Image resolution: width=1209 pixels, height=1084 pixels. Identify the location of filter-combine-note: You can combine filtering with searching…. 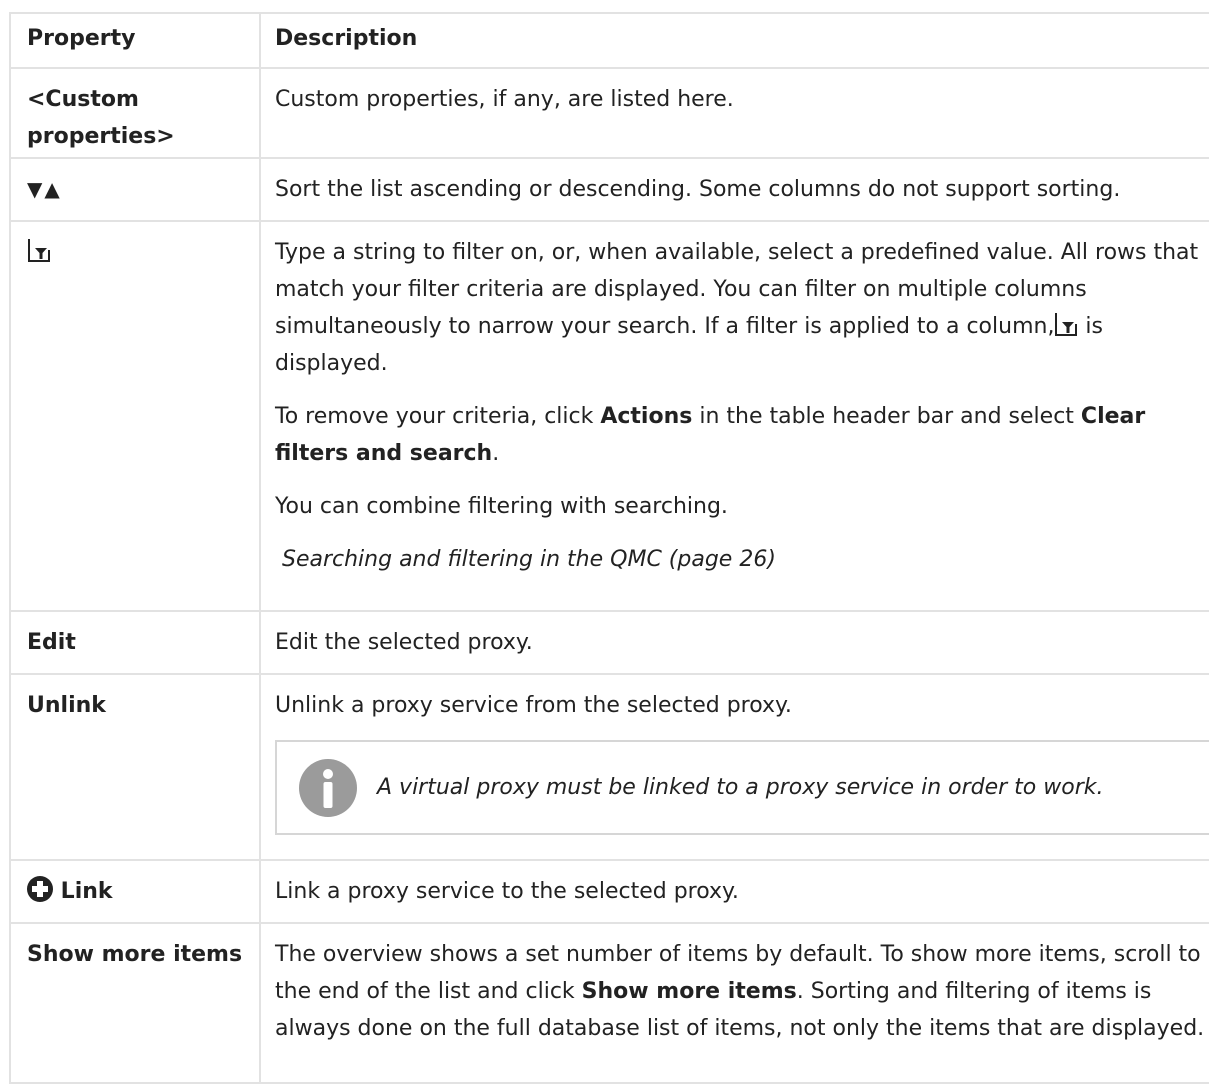
(501, 506).